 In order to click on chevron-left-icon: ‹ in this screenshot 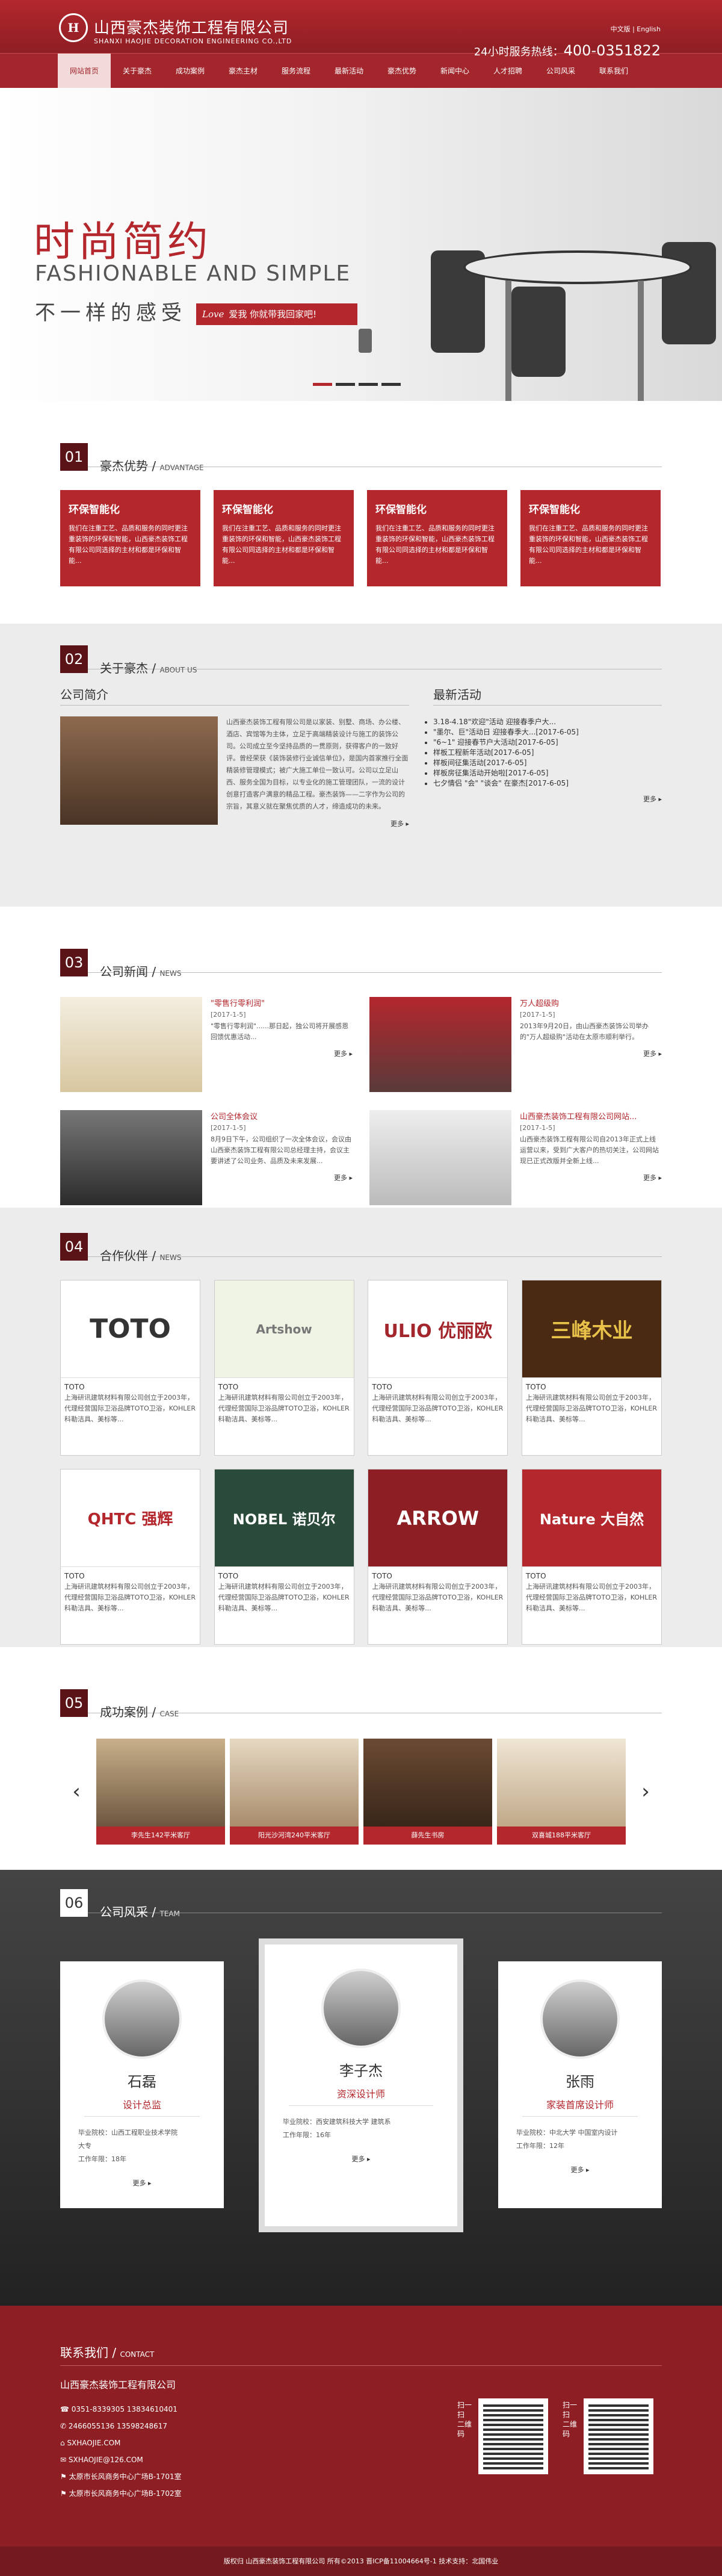, I will do `click(76, 1792)`.